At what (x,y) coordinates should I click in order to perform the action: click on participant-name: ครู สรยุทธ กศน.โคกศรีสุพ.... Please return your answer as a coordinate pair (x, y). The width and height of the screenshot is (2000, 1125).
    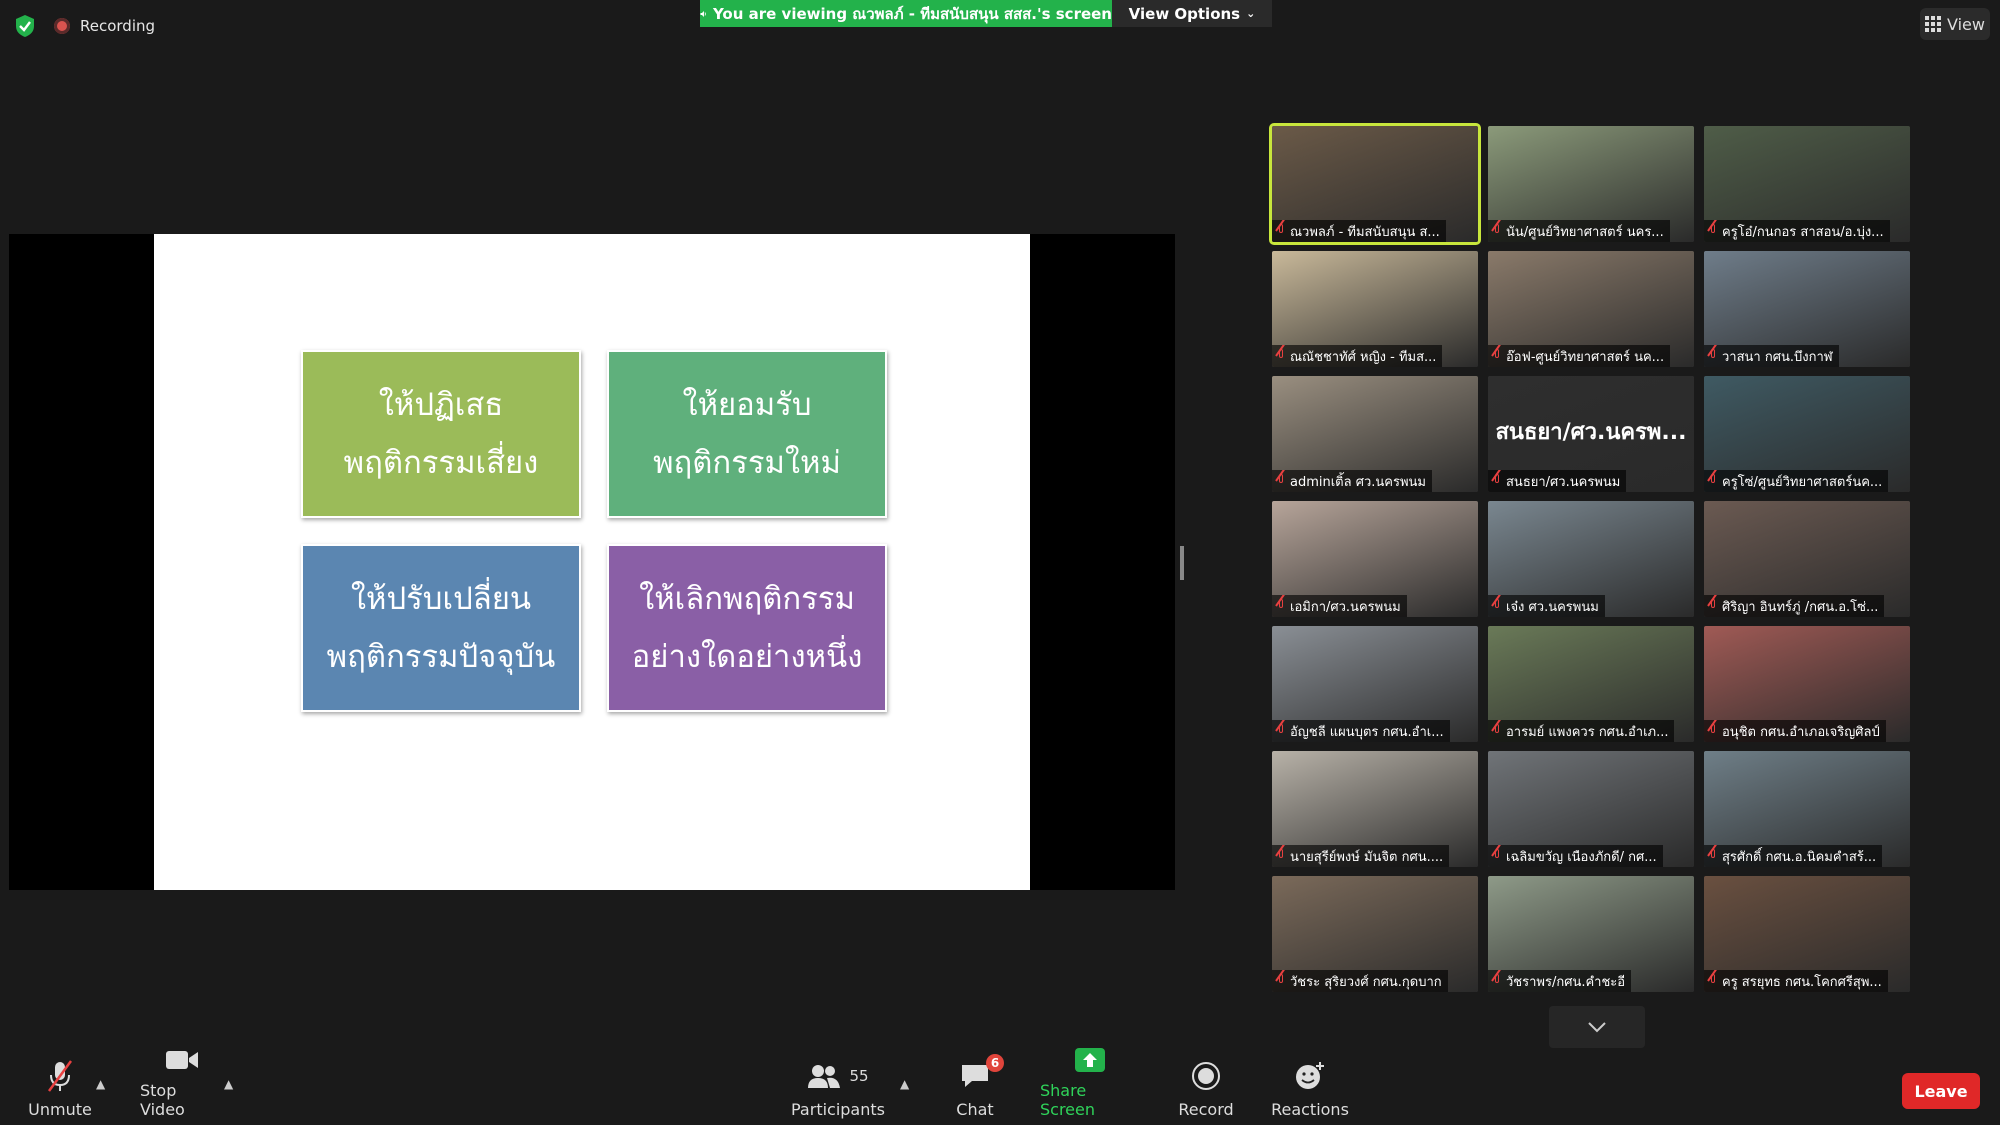
    Looking at the image, I should click on (1802, 982).